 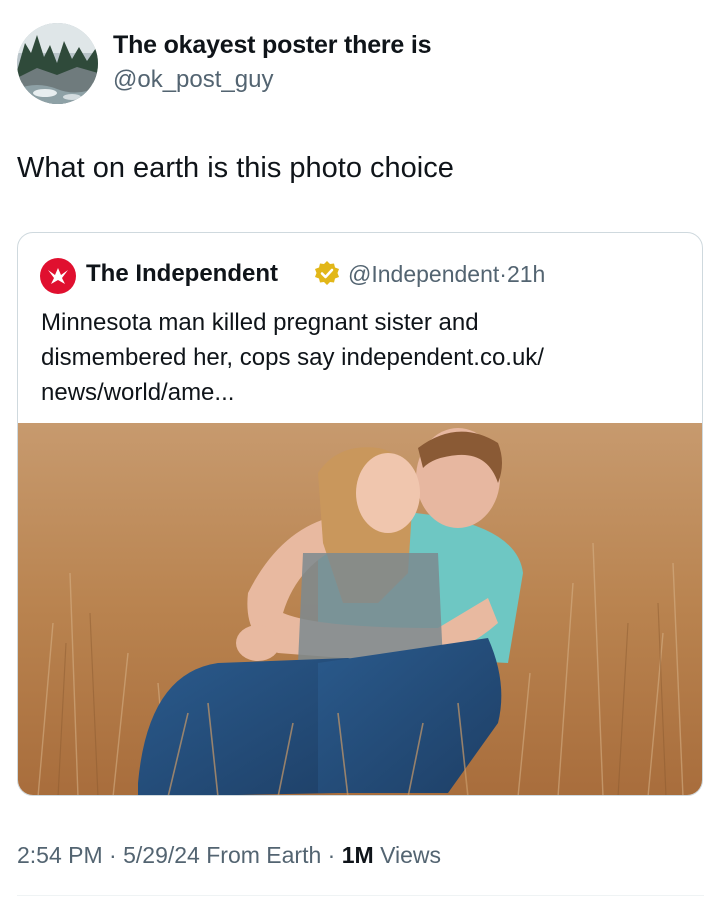 I want to click on views-count: 1M, so click(x=358, y=855).